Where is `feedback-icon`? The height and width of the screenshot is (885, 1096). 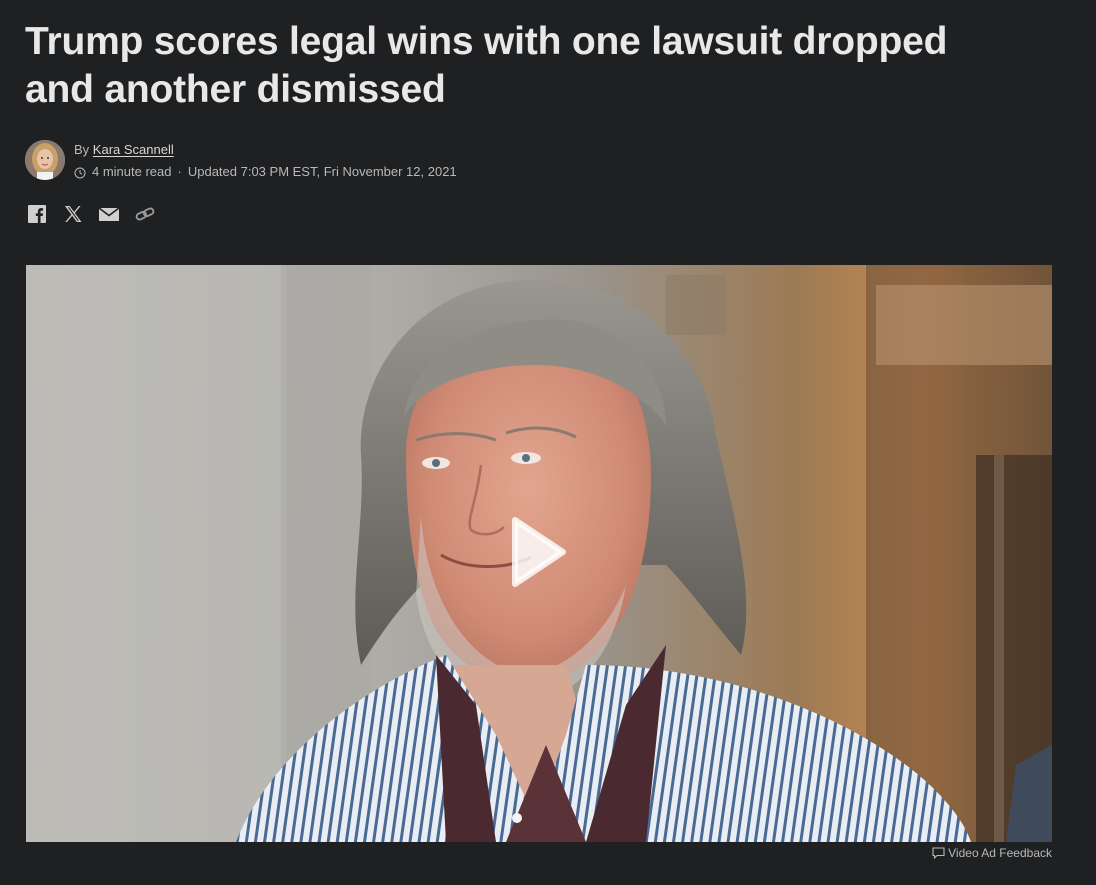
feedback-icon is located at coordinates (938, 853).